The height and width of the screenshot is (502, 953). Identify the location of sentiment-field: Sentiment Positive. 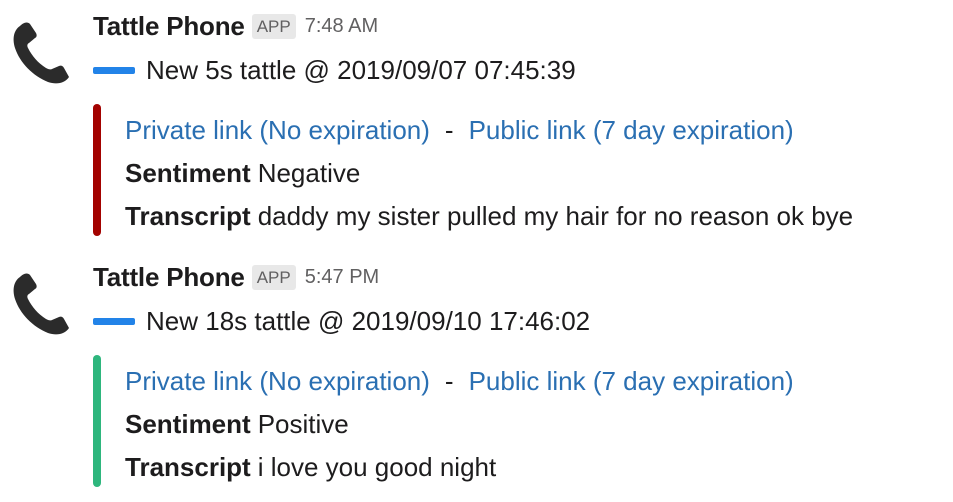
(237, 424).